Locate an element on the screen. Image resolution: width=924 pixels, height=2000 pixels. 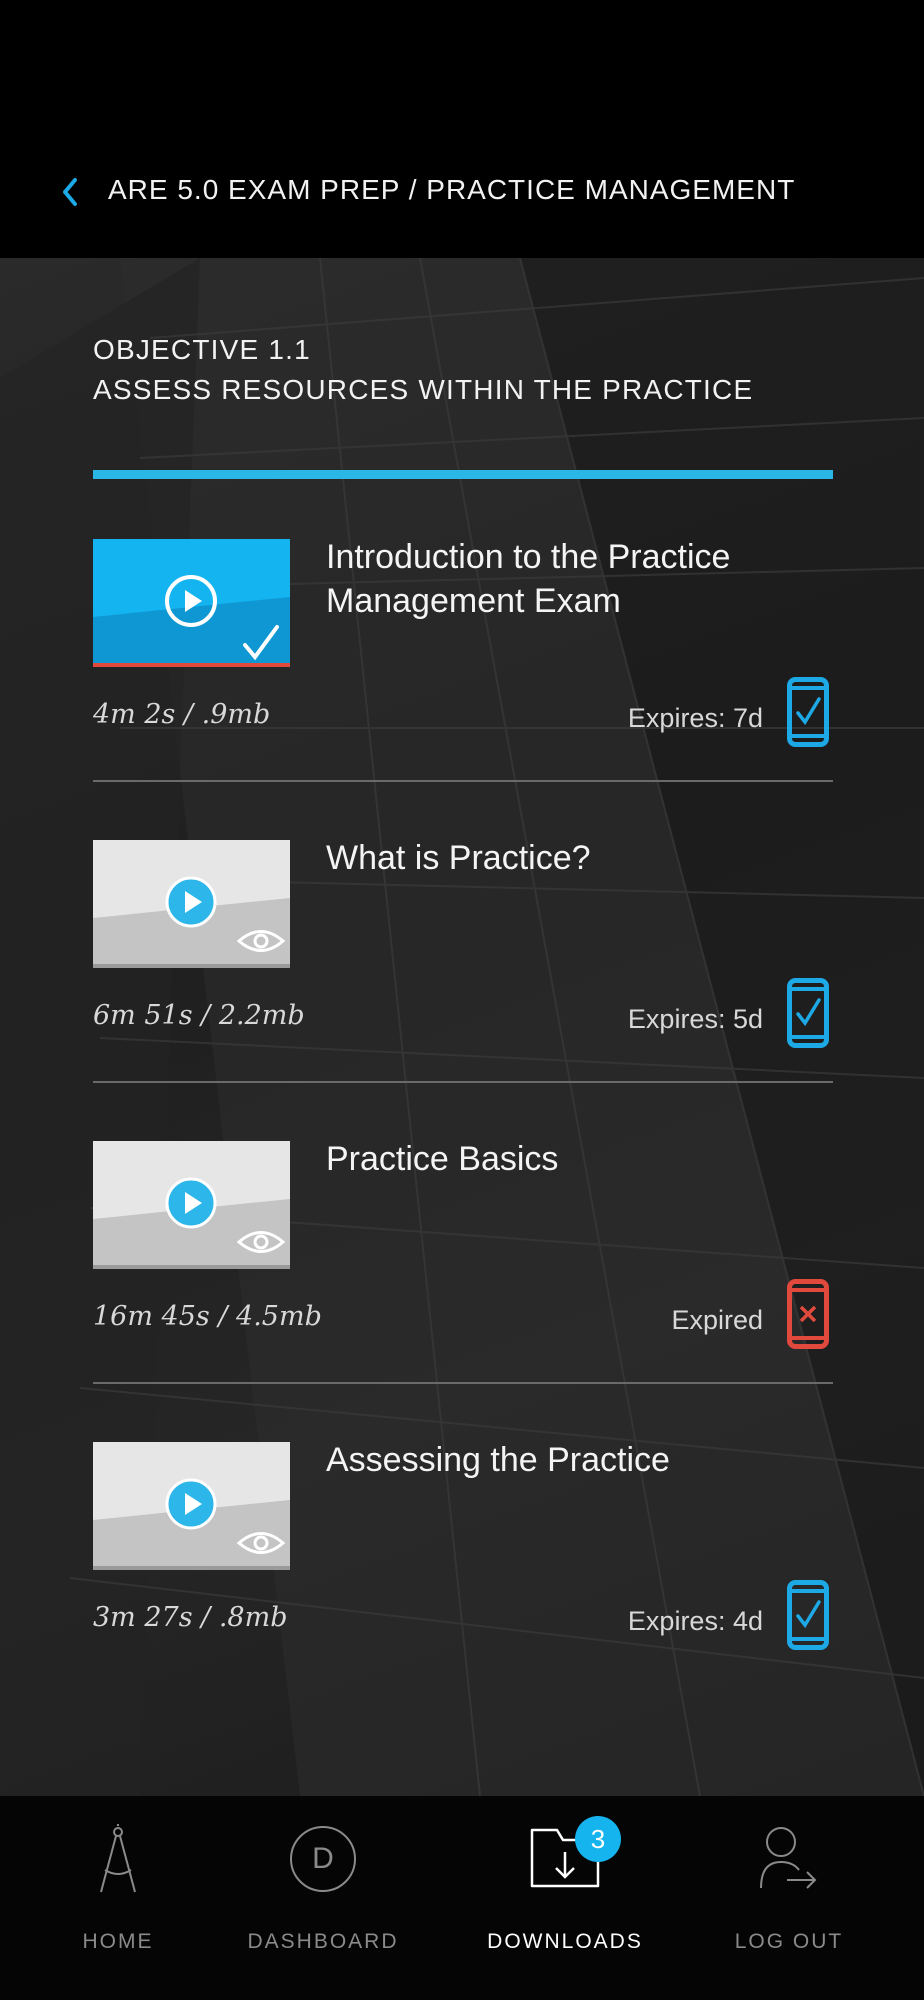
dashboard-letter: D is located at coordinates (323, 1858).